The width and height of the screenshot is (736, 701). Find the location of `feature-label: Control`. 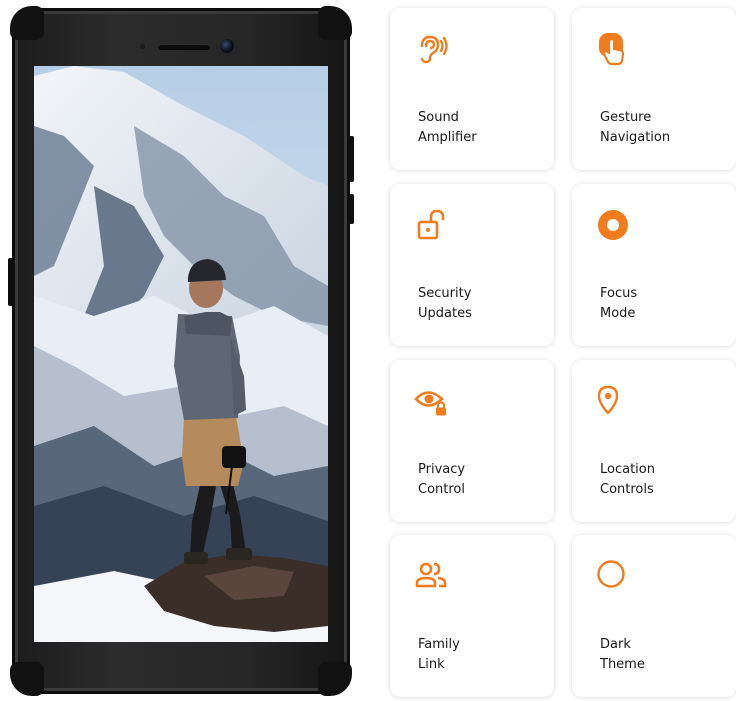

feature-label: Control is located at coordinates (441, 489).